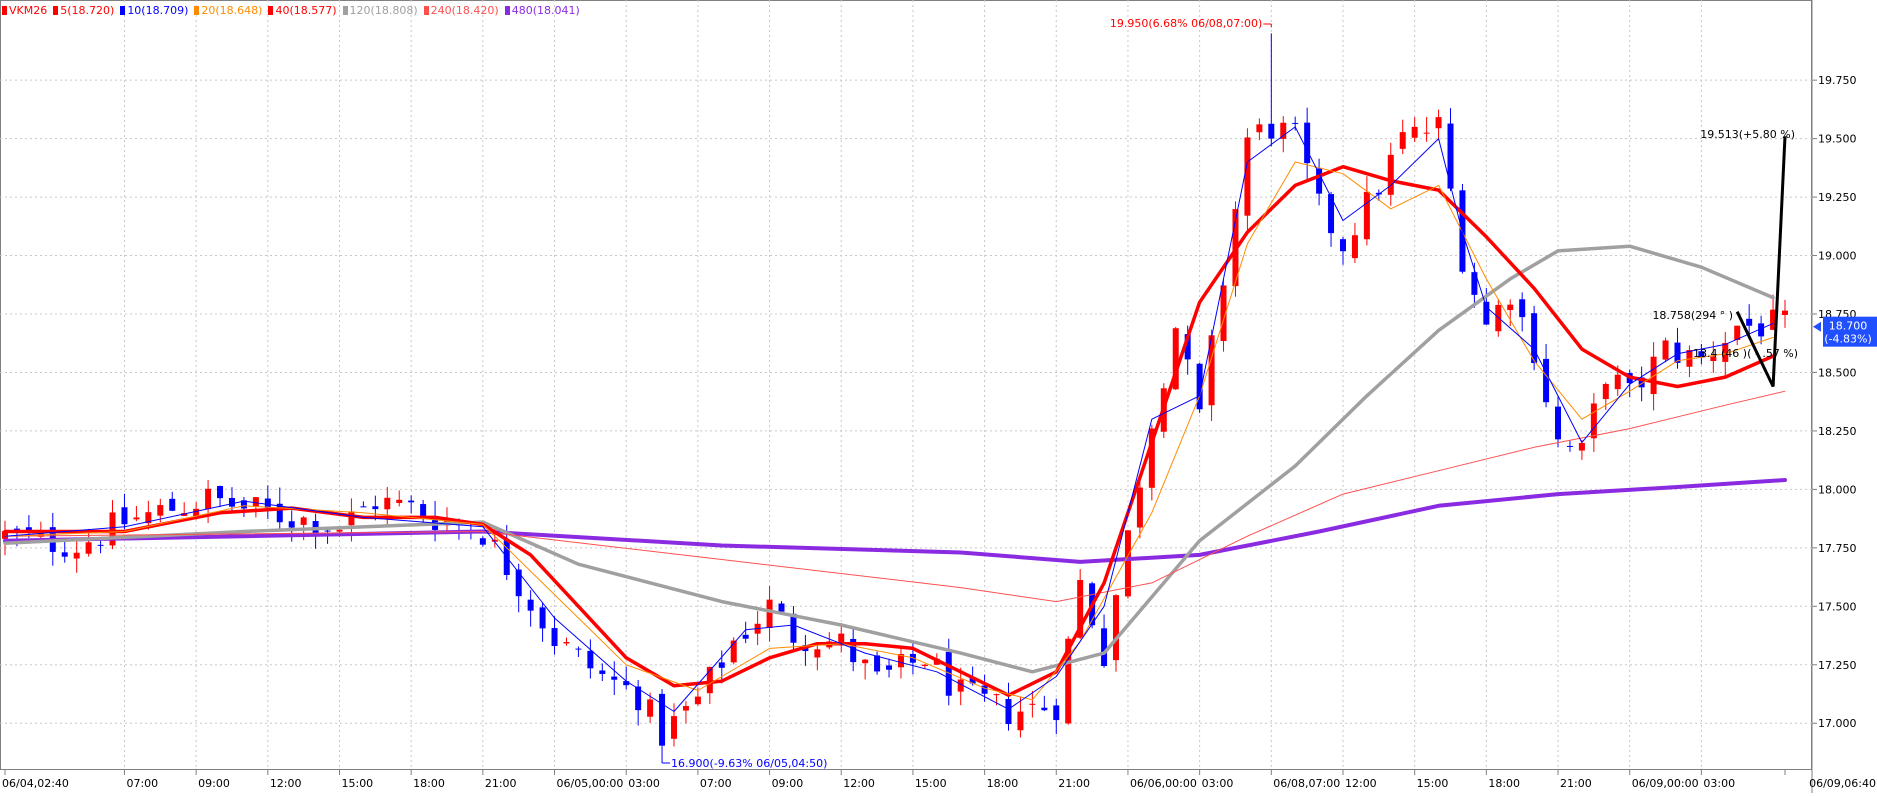 The height and width of the screenshot is (796, 1877). I want to click on y-tick-label: 17.500, so click(1837, 606).